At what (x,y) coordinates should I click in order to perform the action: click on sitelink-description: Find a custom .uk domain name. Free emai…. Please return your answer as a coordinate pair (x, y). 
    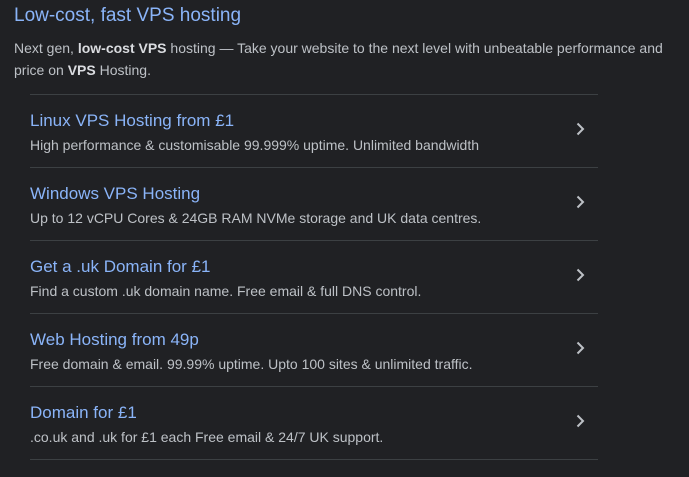
    Looking at the image, I should click on (226, 291).